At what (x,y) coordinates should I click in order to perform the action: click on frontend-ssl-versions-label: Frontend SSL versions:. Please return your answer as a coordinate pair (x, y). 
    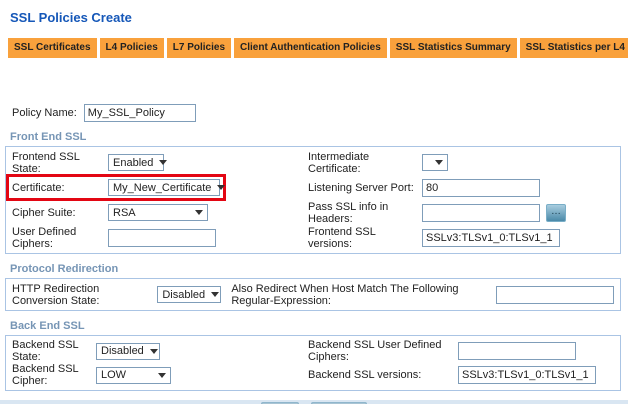
    Looking at the image, I should click on (342, 237).